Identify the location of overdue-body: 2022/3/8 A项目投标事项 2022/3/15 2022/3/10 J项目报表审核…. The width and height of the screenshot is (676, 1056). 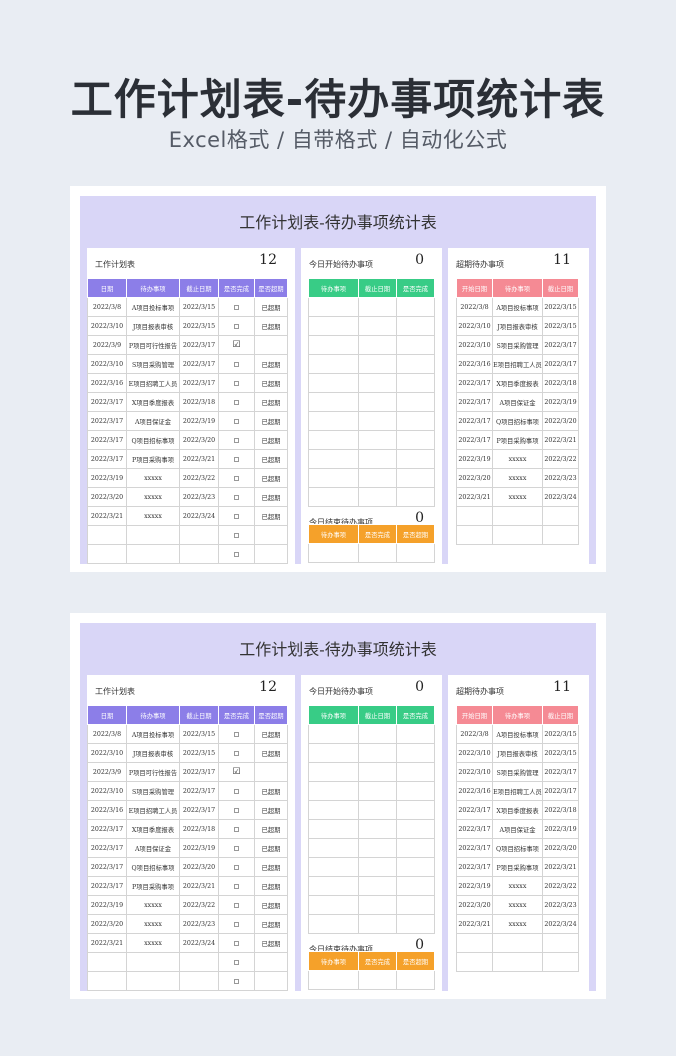
(517, 848).